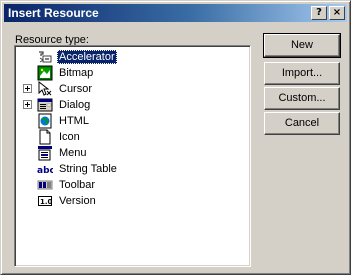 The image size is (351, 275). I want to click on tree-item-toolbar: Toolbar, so click(117, 185).